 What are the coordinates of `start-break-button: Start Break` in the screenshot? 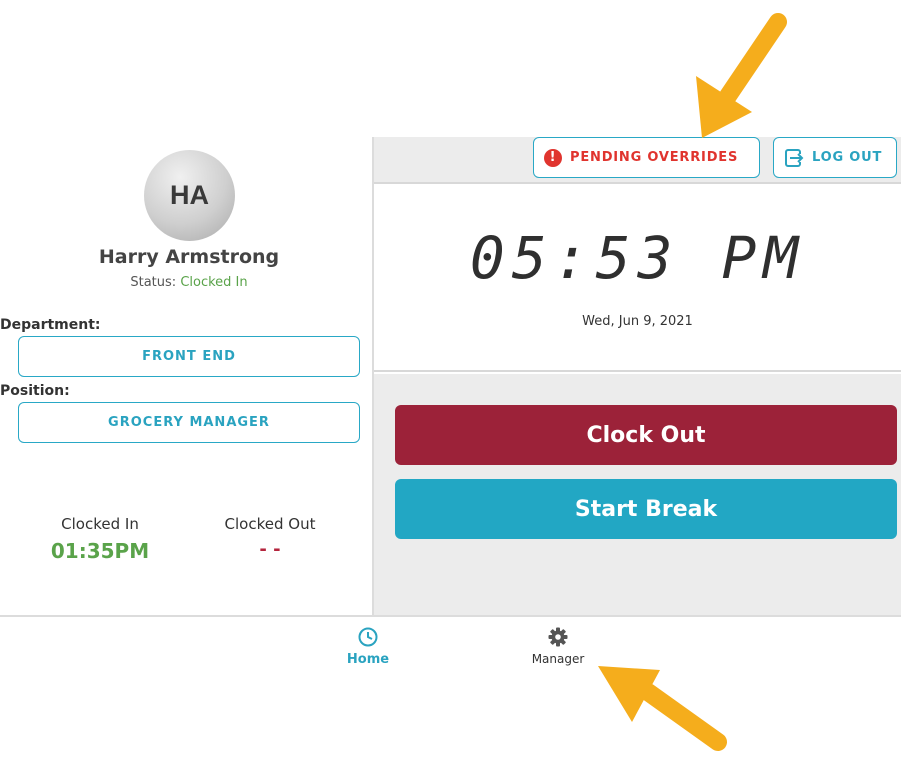 It's located at (646, 509).